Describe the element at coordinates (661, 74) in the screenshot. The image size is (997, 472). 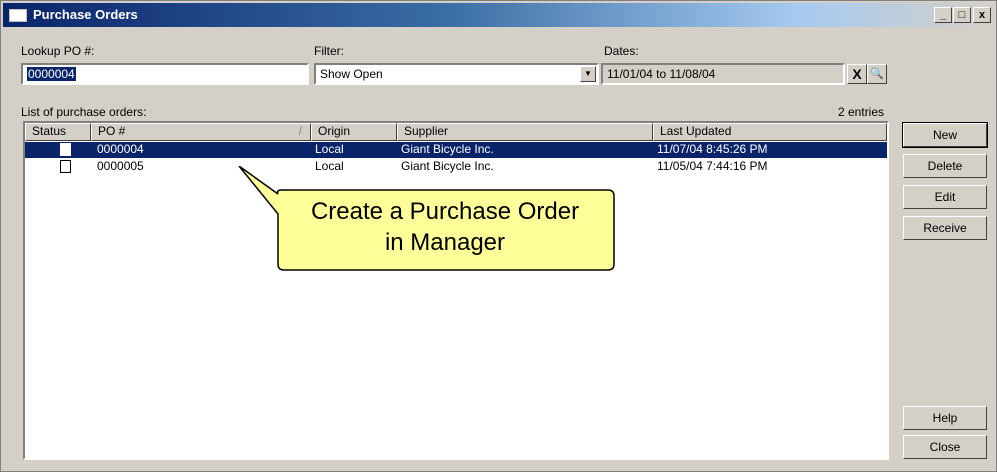
I see `dates-value: 11/01/04 to 11/08/04` at that location.